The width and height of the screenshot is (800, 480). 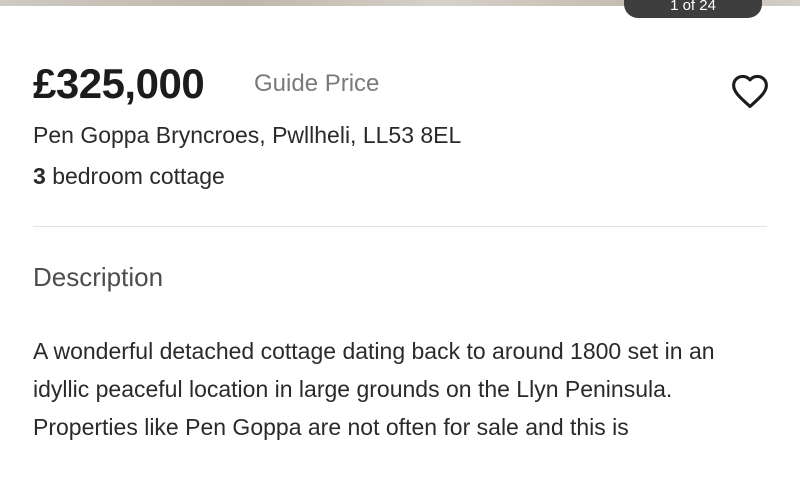 I want to click on photo-counter-badge: 1 of 24, so click(x=693, y=9).